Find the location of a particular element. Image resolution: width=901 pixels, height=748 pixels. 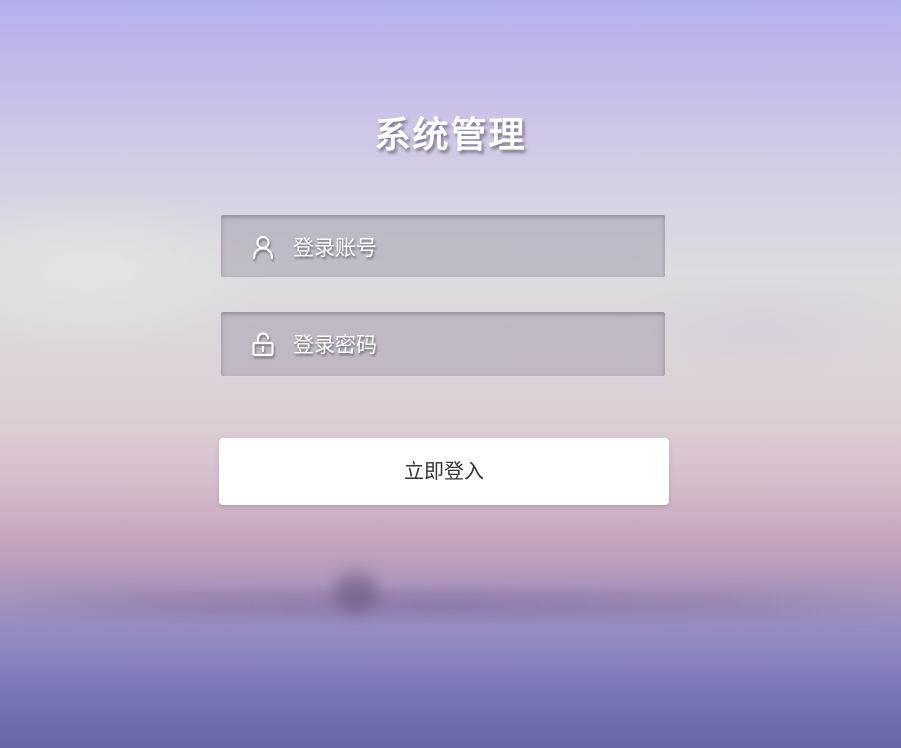

password-placeholder: 登录密码 is located at coordinates (335, 345).